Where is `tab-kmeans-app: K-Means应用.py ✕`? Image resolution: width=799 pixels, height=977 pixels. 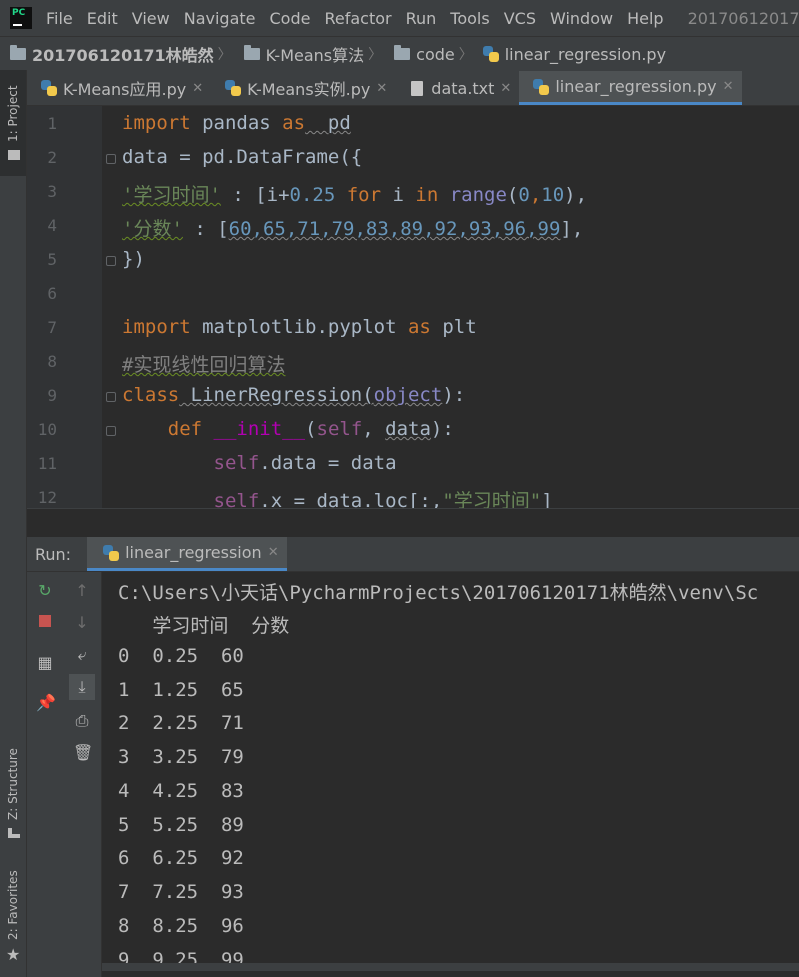
tab-kmeans-app: K-Means应用.py ✕ is located at coordinates (119, 88).